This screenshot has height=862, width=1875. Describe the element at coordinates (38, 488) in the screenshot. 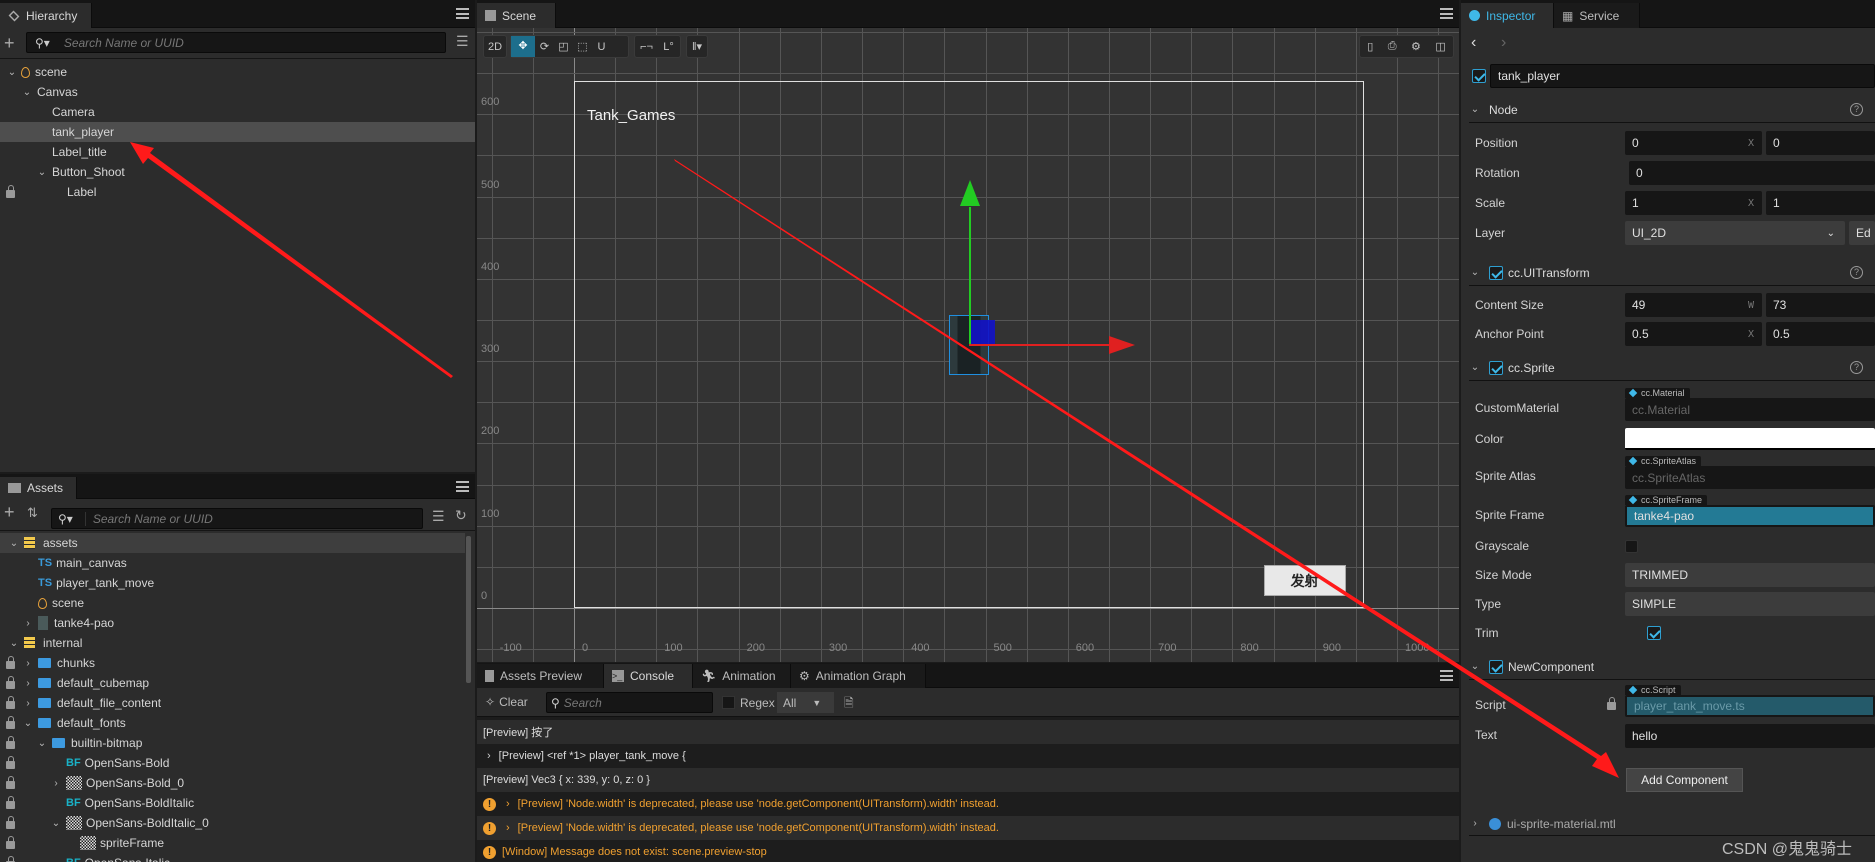

I see `tab-assets: Assets` at that location.